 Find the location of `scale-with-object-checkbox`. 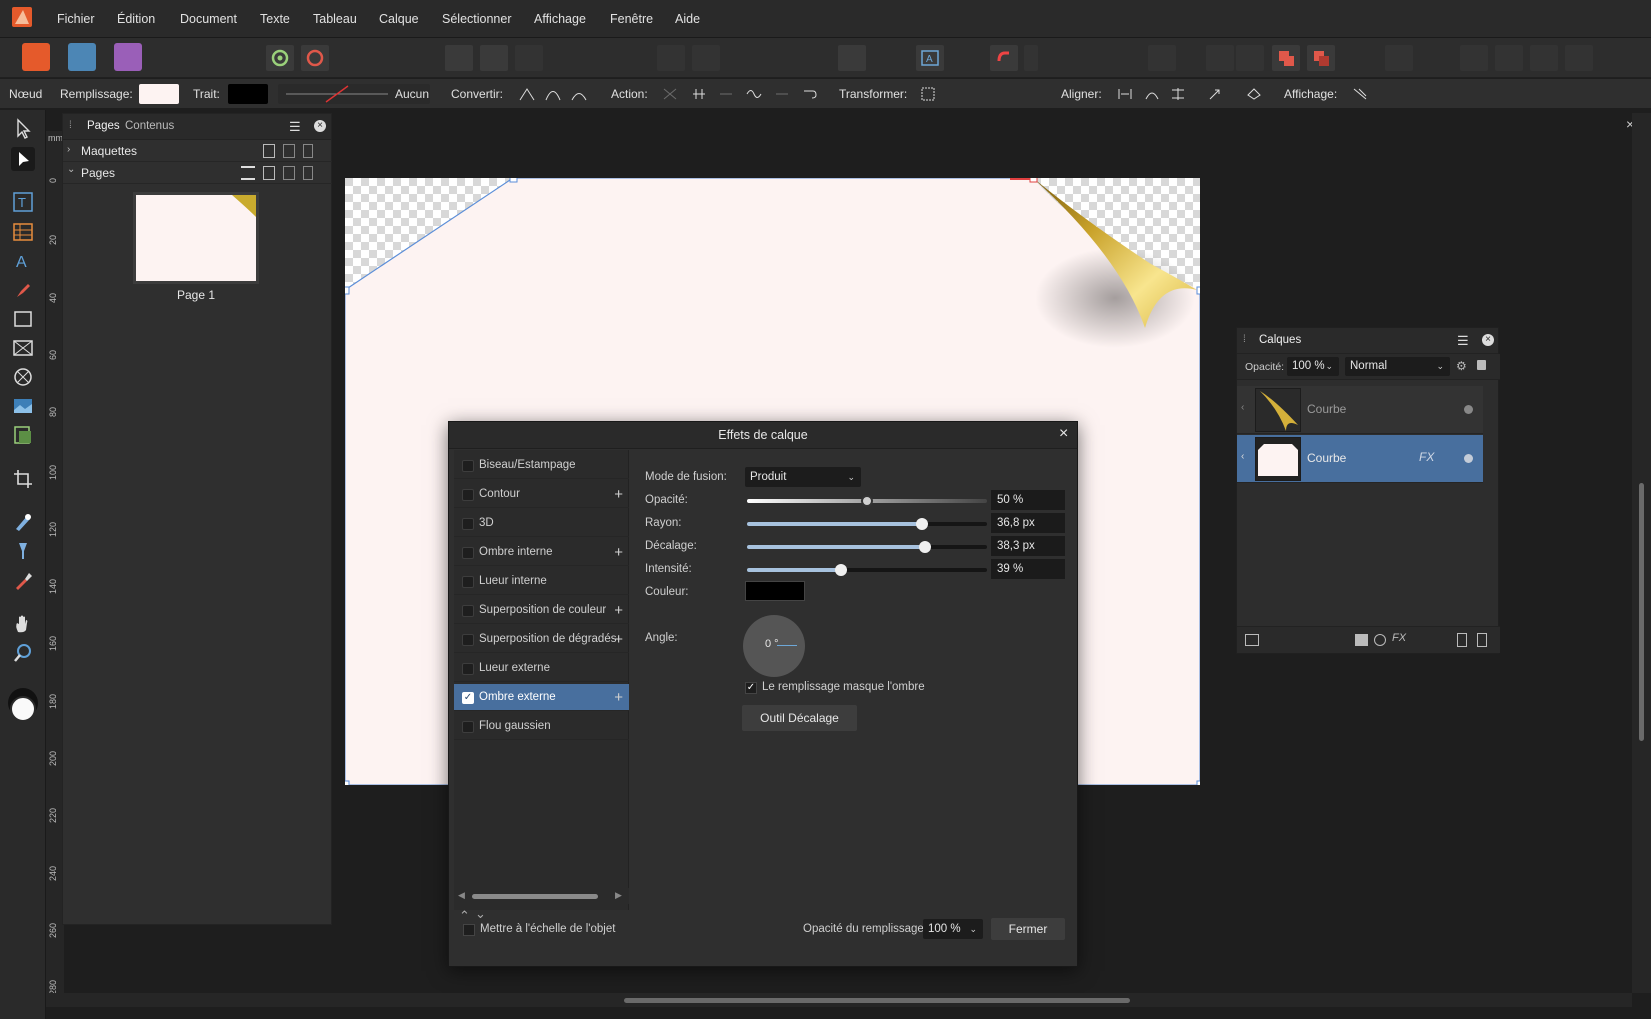

scale-with-object-checkbox is located at coordinates (469, 930).